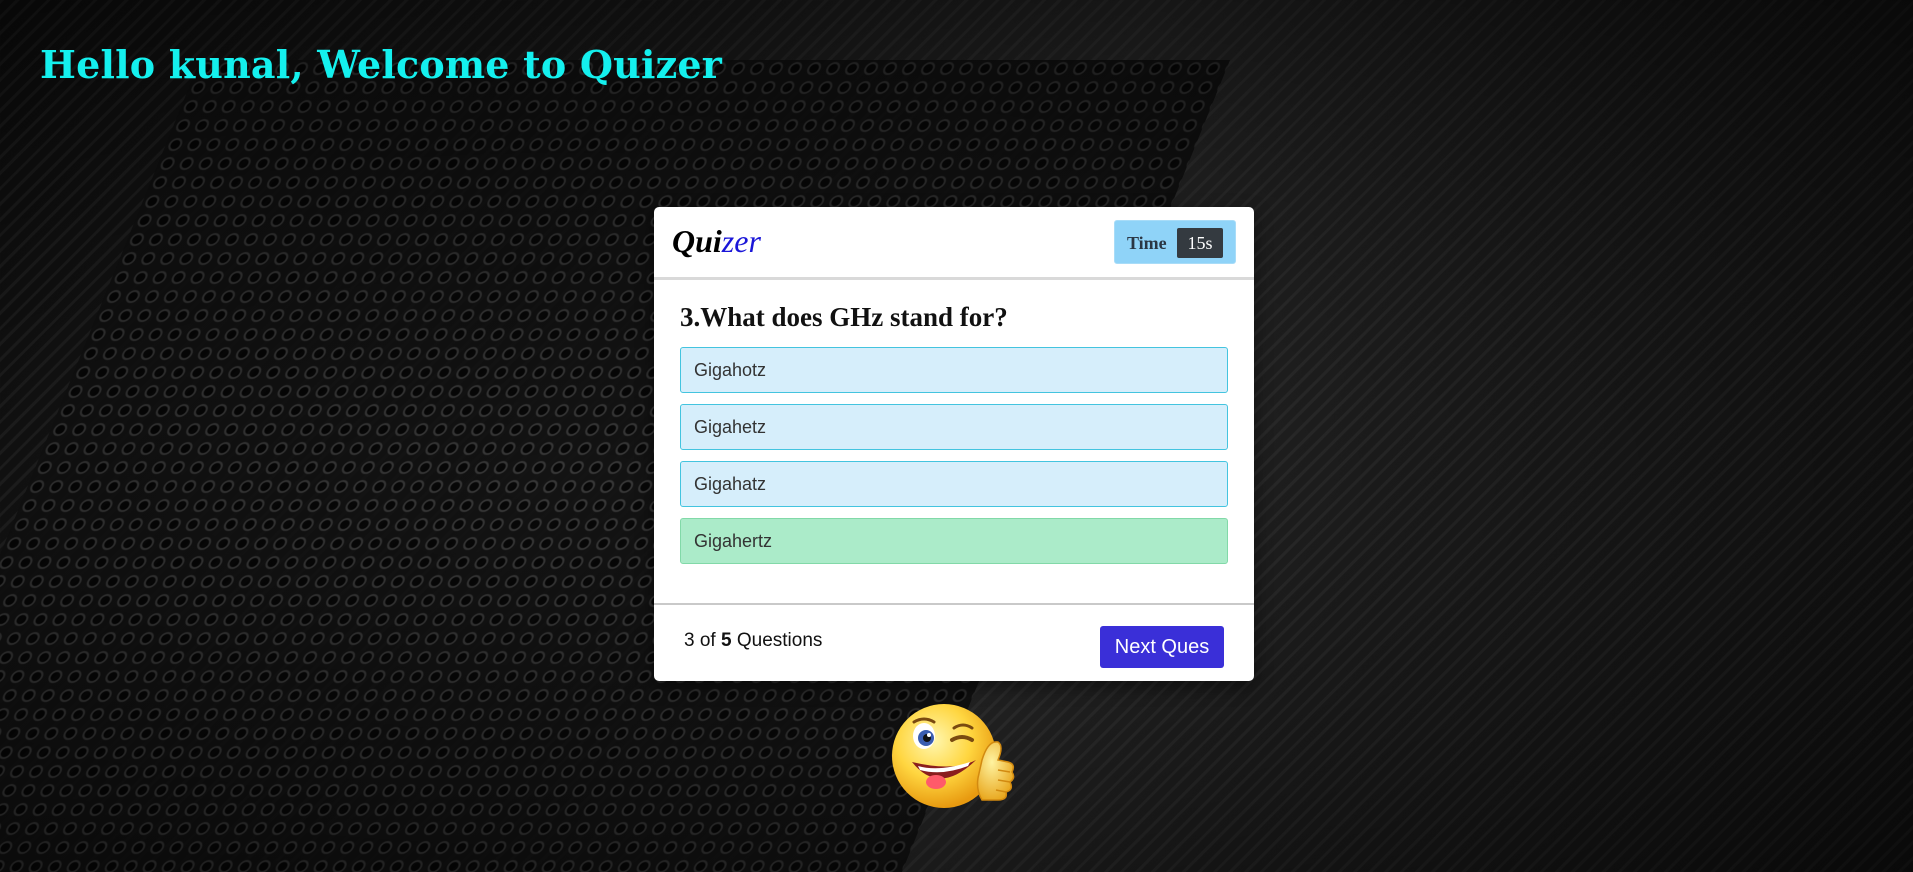 The width and height of the screenshot is (1913, 872). What do you see at coordinates (381, 64) in the screenshot?
I see `welcome-heading: Hello kunal, Welcome to Quizer` at bounding box center [381, 64].